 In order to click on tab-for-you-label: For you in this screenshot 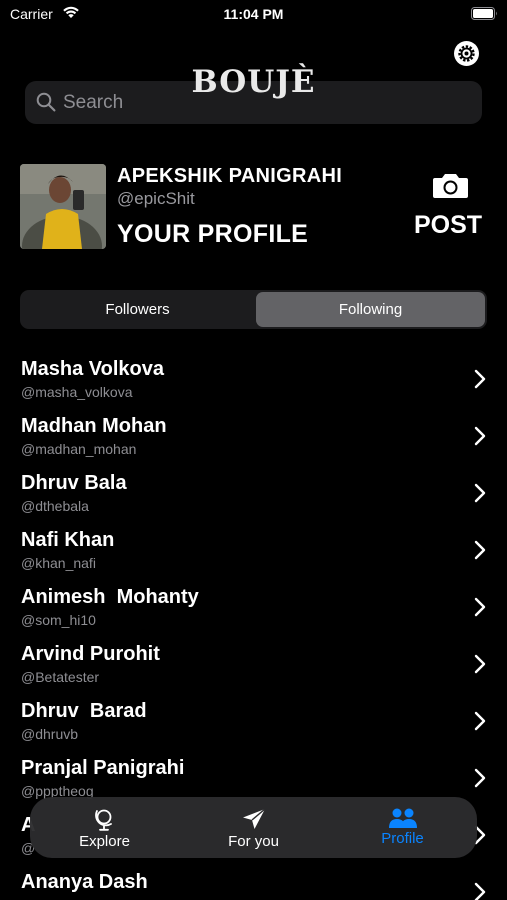, I will do `click(253, 841)`.